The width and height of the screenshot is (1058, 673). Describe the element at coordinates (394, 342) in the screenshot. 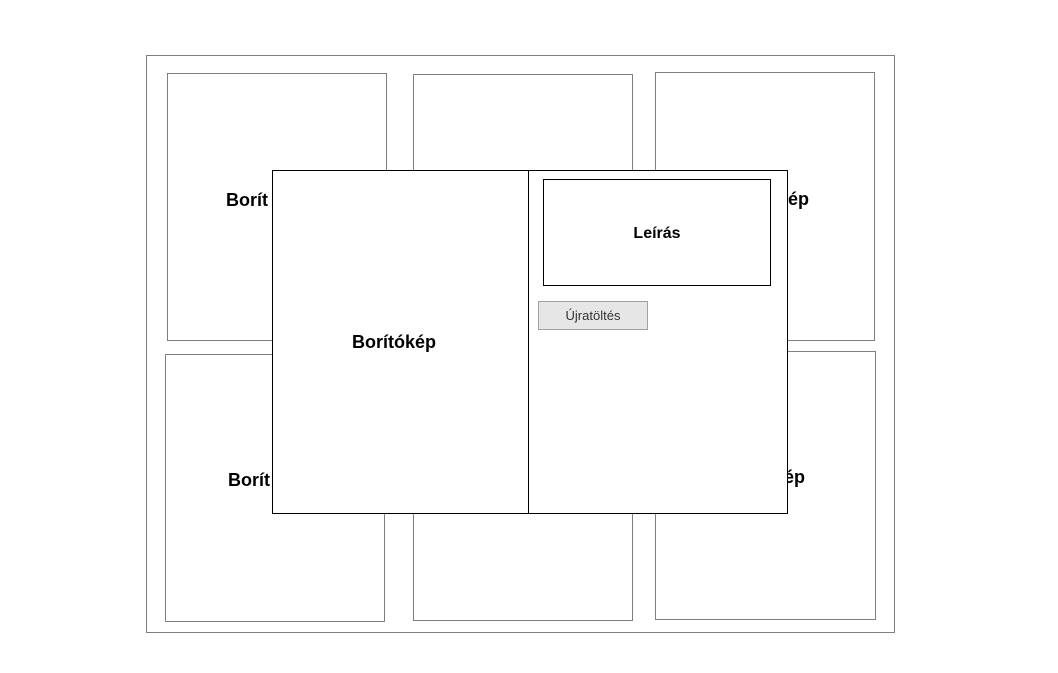

I see `modal-cover-label: Borítókép` at that location.